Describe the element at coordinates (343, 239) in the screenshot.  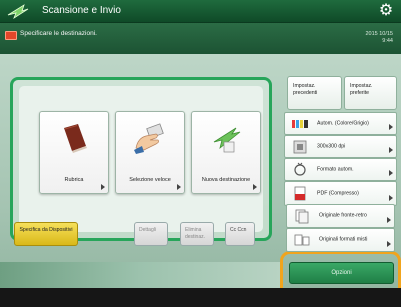
I see `mixed-size-label: Originali formati misti` at that location.